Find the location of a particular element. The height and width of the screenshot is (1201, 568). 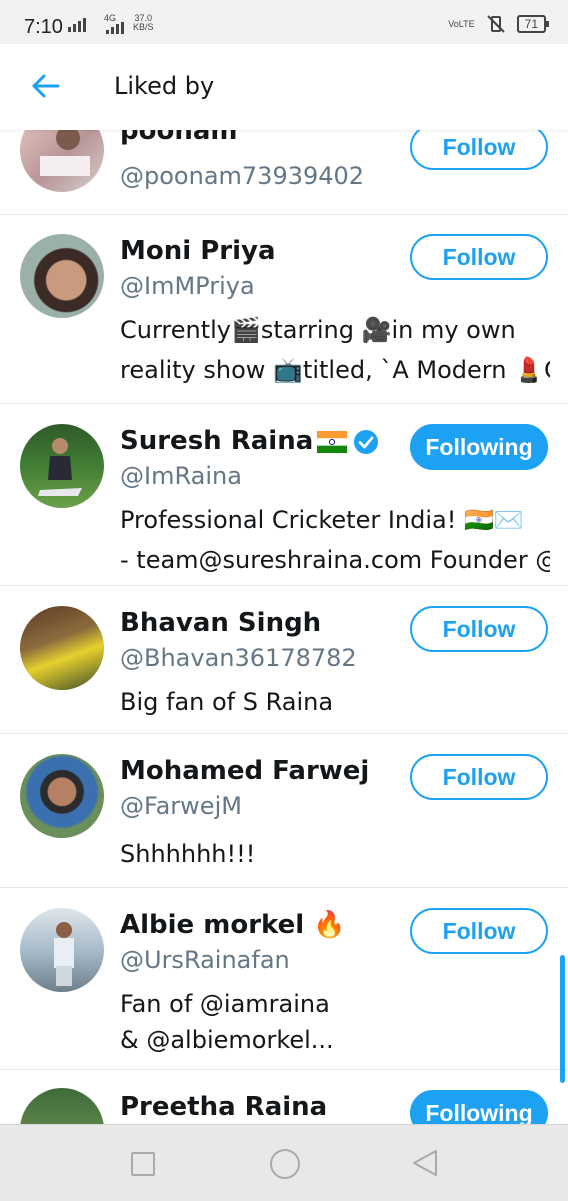

verified-badge-icon is located at coordinates (366, 441).